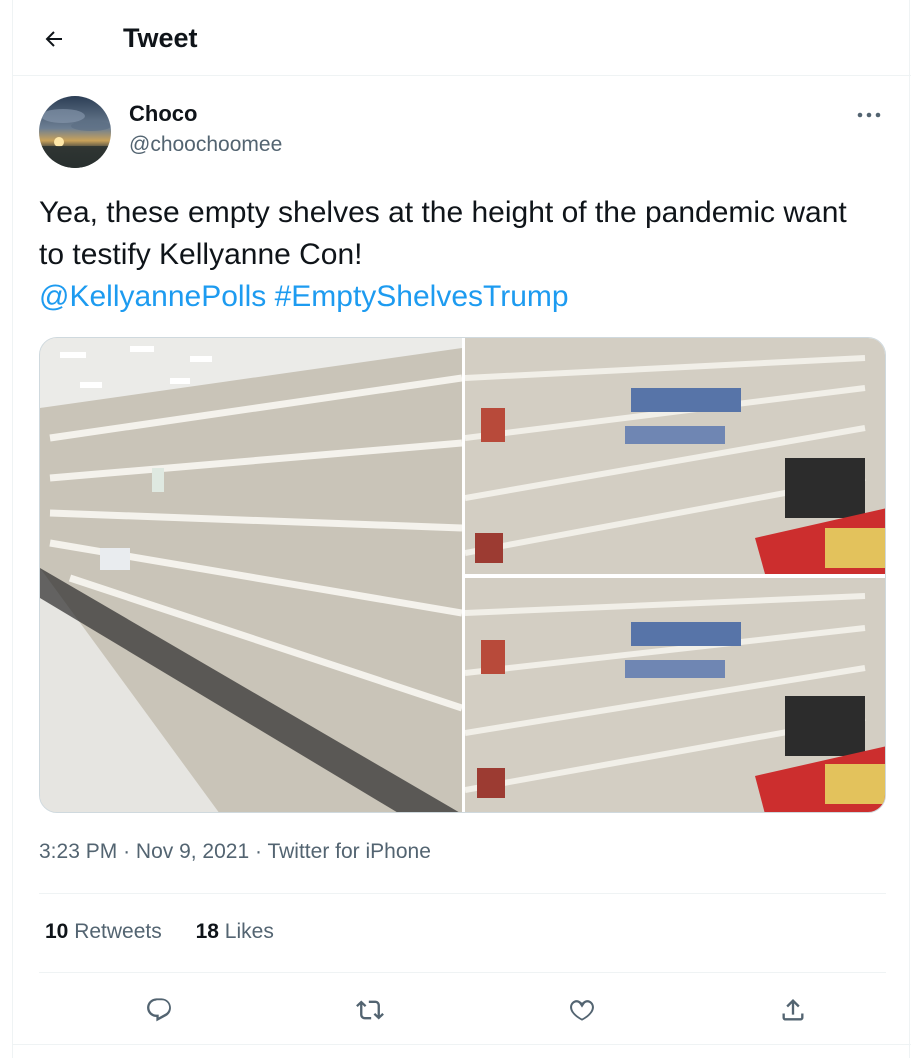 This screenshot has width=922, height=1058. Describe the element at coordinates (57, 931) in the screenshot. I see `retweets-count: 10` at that location.